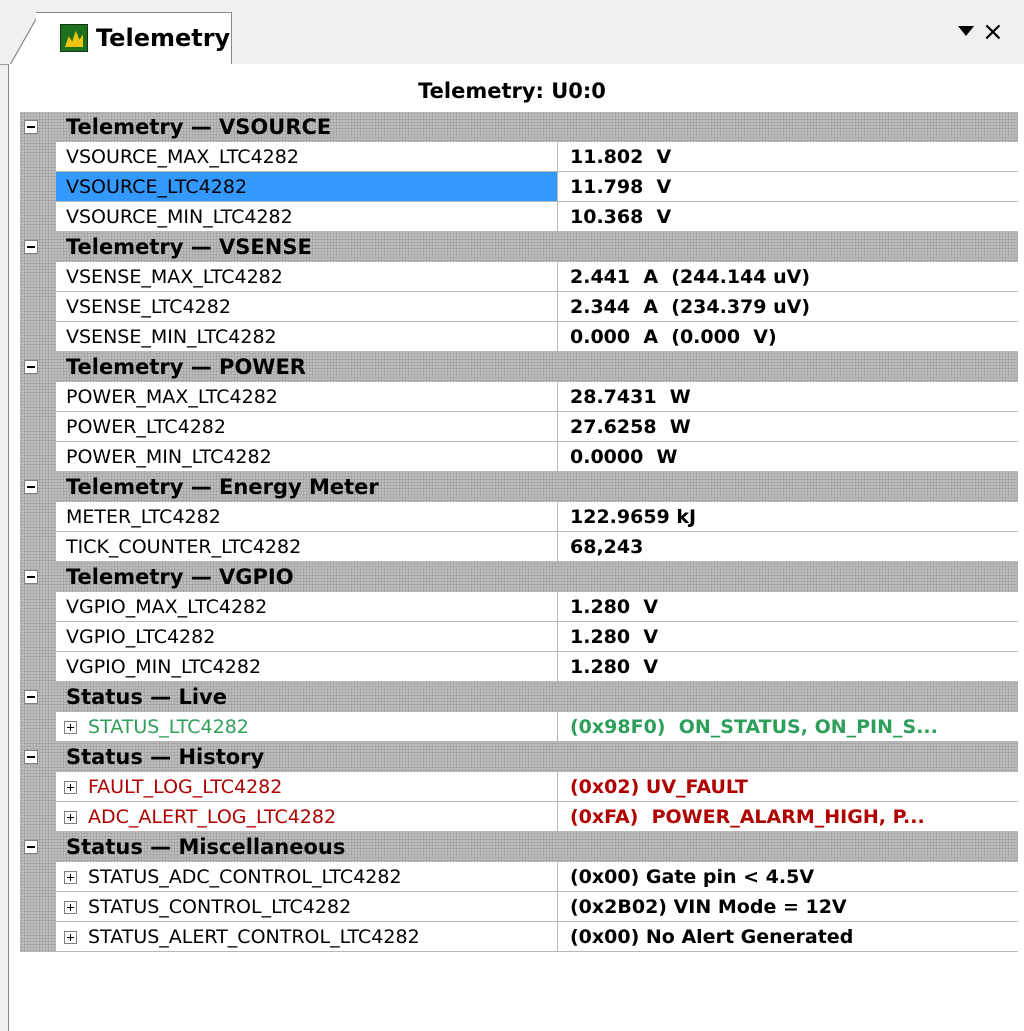  I want to click on property-row: VSOURCE_LTC4282 11.798 V, so click(519, 187).